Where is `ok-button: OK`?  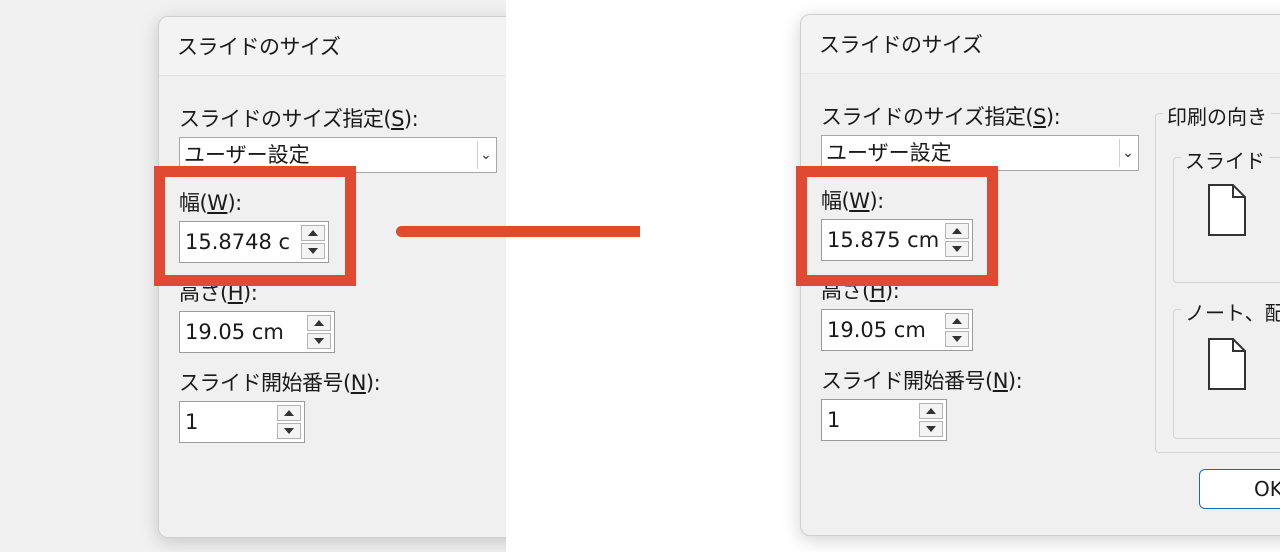
ok-button: OK is located at coordinates (1239, 489).